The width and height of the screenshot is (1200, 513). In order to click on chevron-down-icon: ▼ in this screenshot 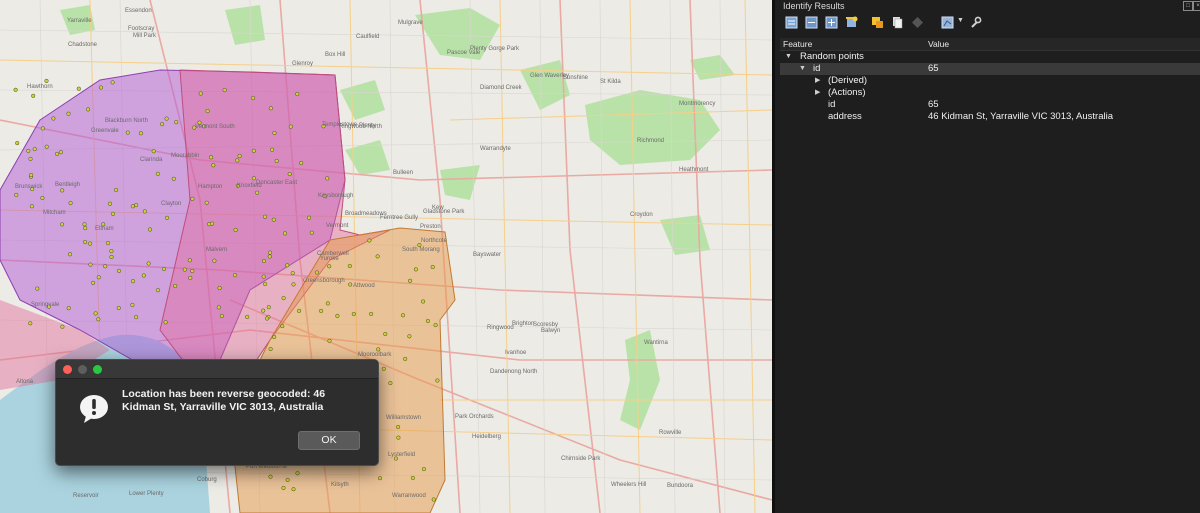, I will do `click(960, 20)`.